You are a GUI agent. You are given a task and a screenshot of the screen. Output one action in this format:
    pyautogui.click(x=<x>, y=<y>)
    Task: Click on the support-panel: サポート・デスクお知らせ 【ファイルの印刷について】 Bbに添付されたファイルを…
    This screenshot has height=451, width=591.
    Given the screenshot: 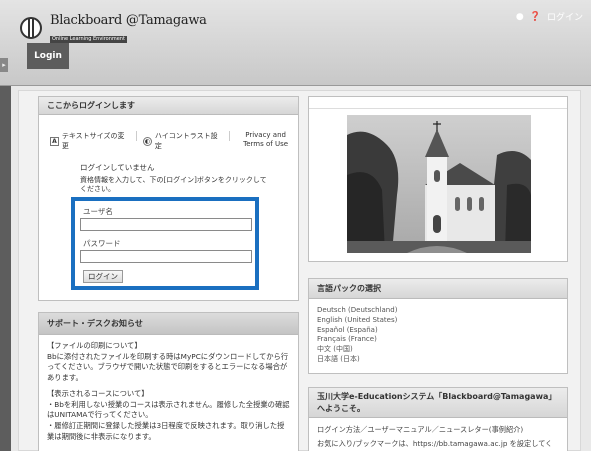 What is the action you would take?
    pyautogui.click(x=168, y=381)
    